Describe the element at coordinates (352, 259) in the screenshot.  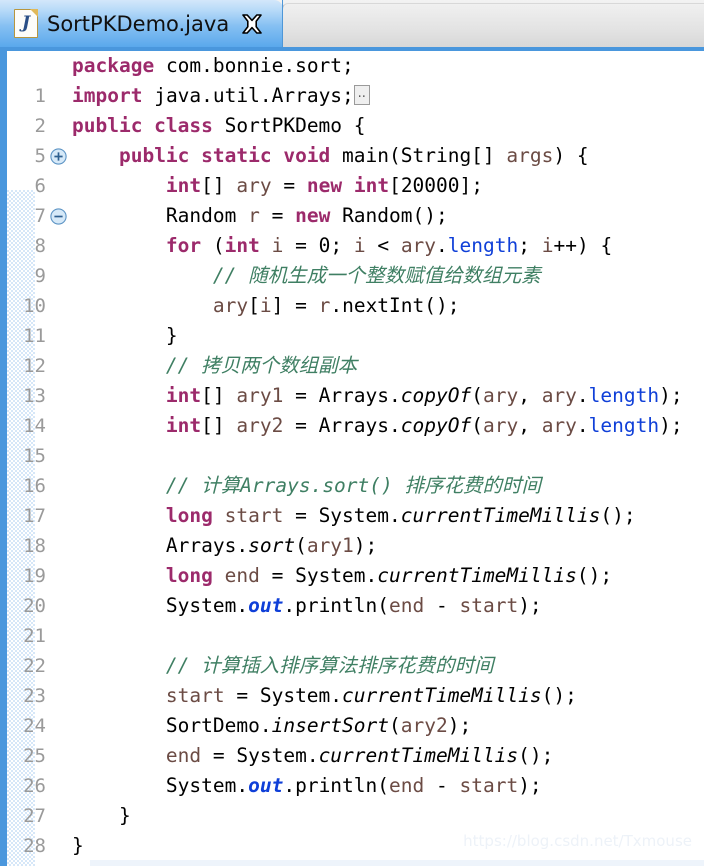
I see `code-line: 9 for (int i = 0; i < ary.length; i++) {` at that location.